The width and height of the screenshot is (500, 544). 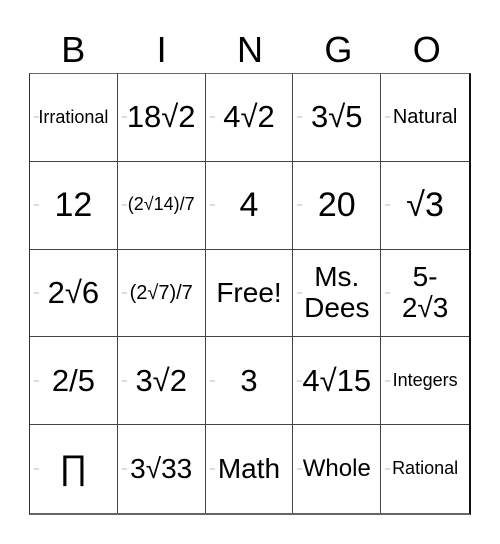 I want to click on bingo-cell: 18√2, so click(x=161, y=118).